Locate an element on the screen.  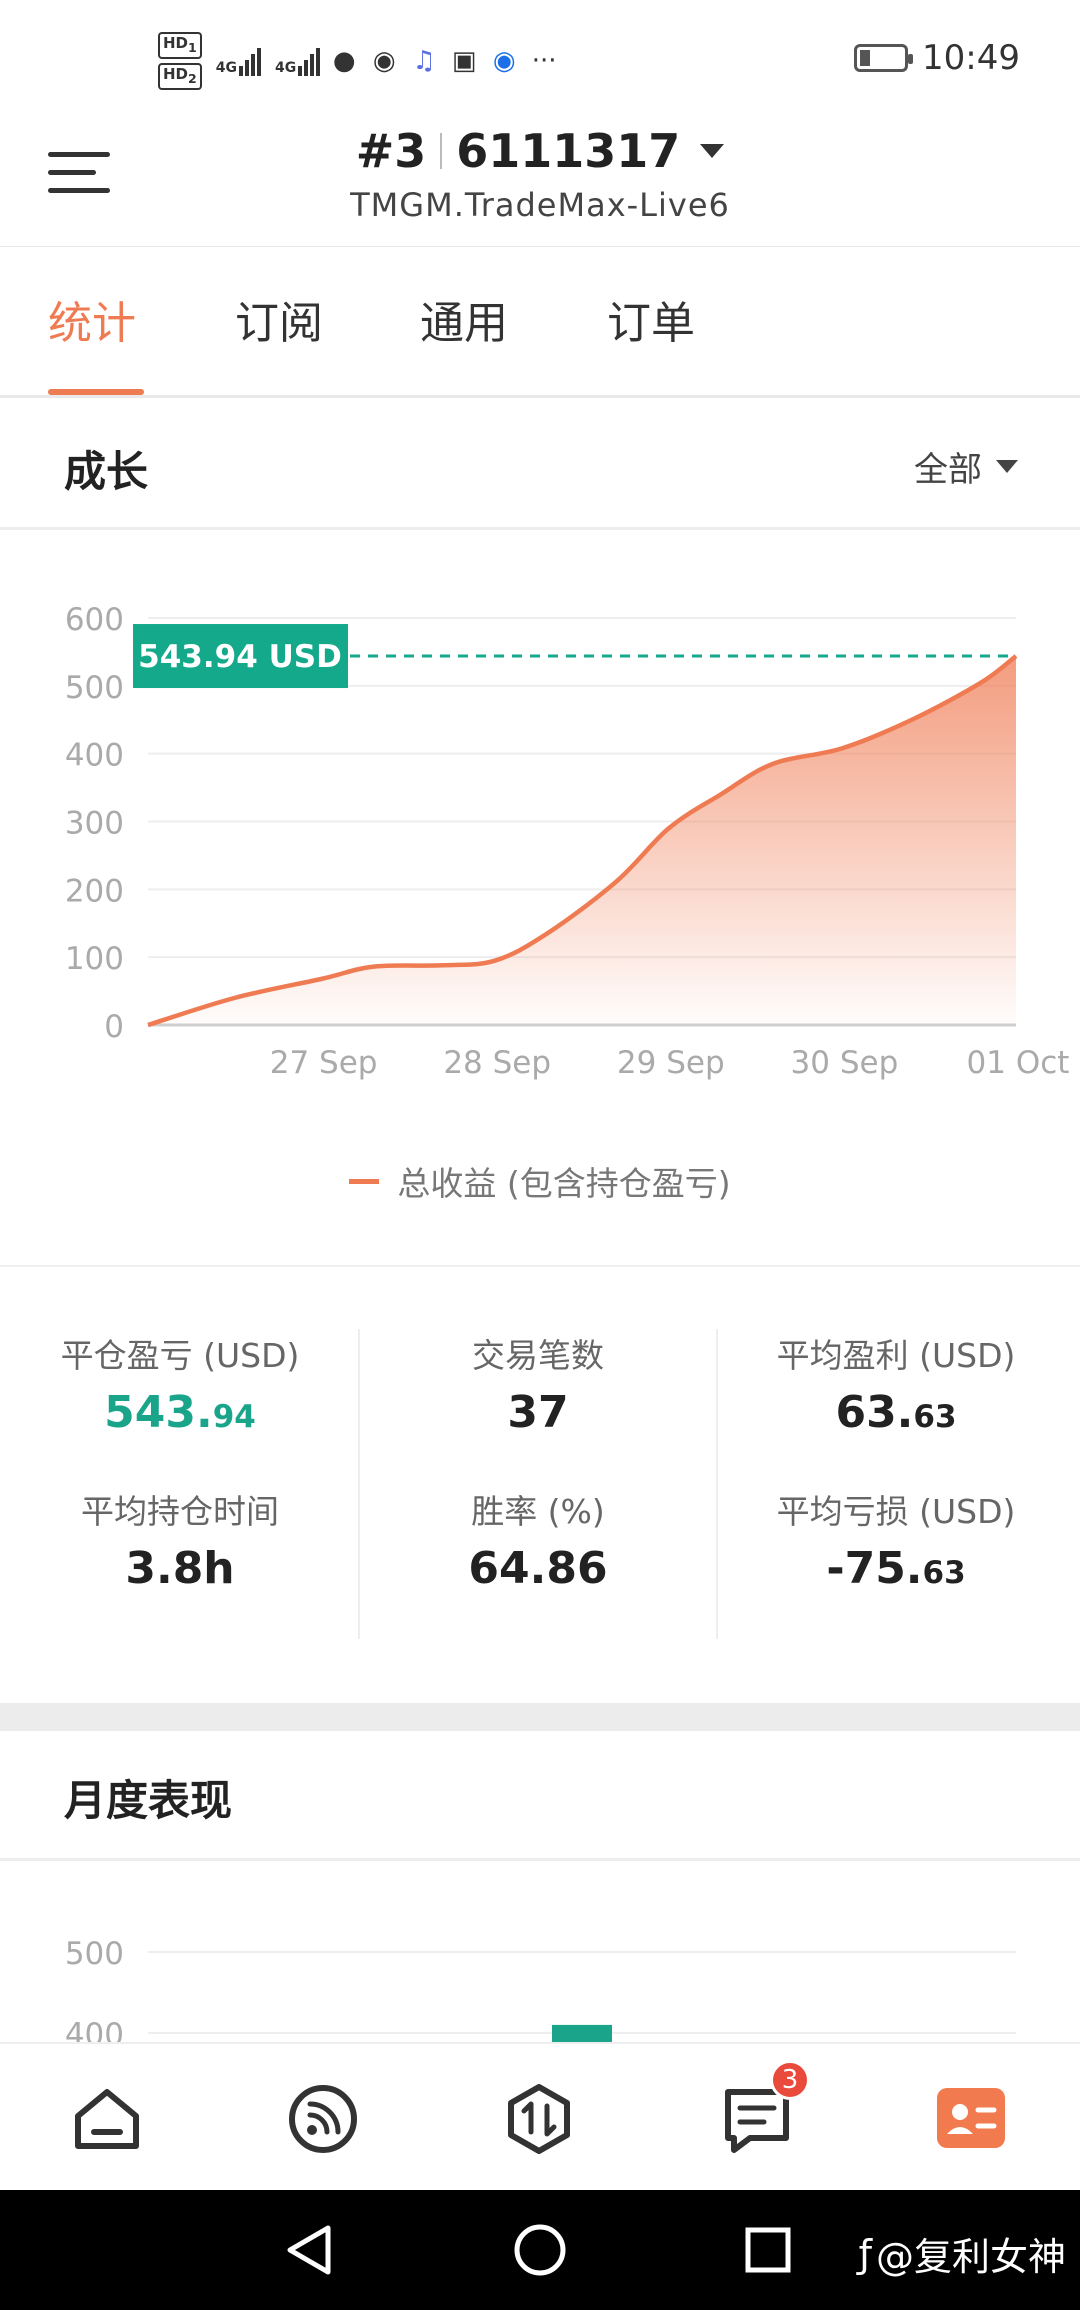
stat-avg-hold: 平均持仓时间 3.8h is located at coordinates (180, 1539).